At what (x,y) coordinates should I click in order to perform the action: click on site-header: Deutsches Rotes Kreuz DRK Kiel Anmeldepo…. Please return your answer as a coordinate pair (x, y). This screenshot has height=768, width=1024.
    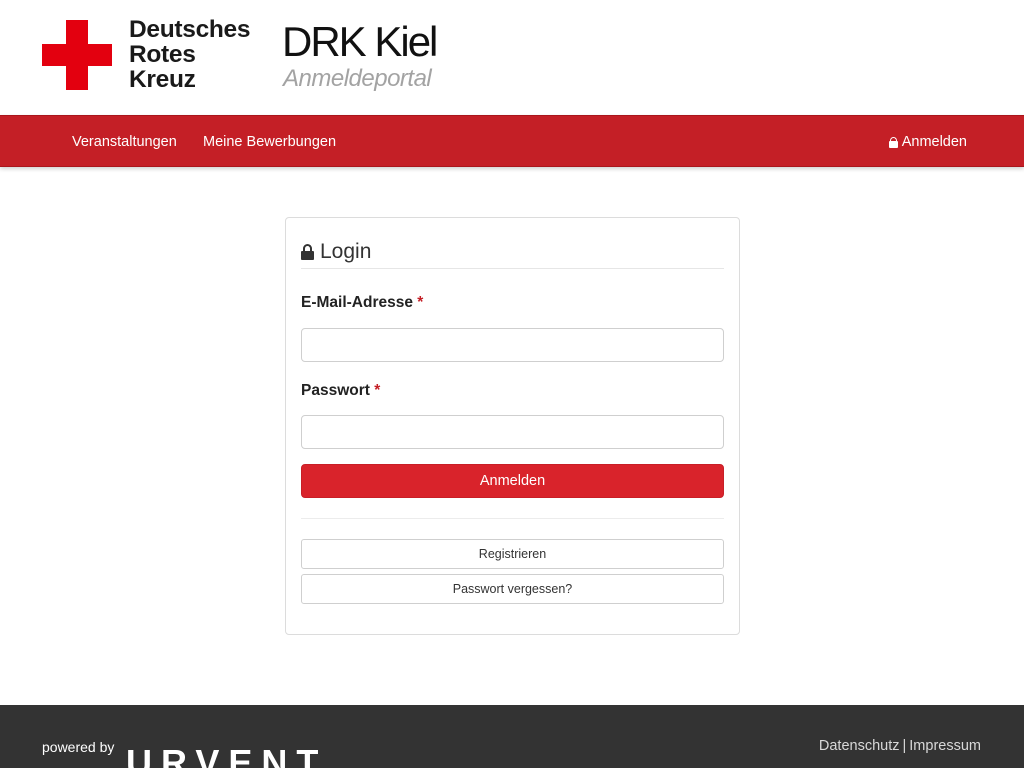
    Looking at the image, I should click on (512, 57).